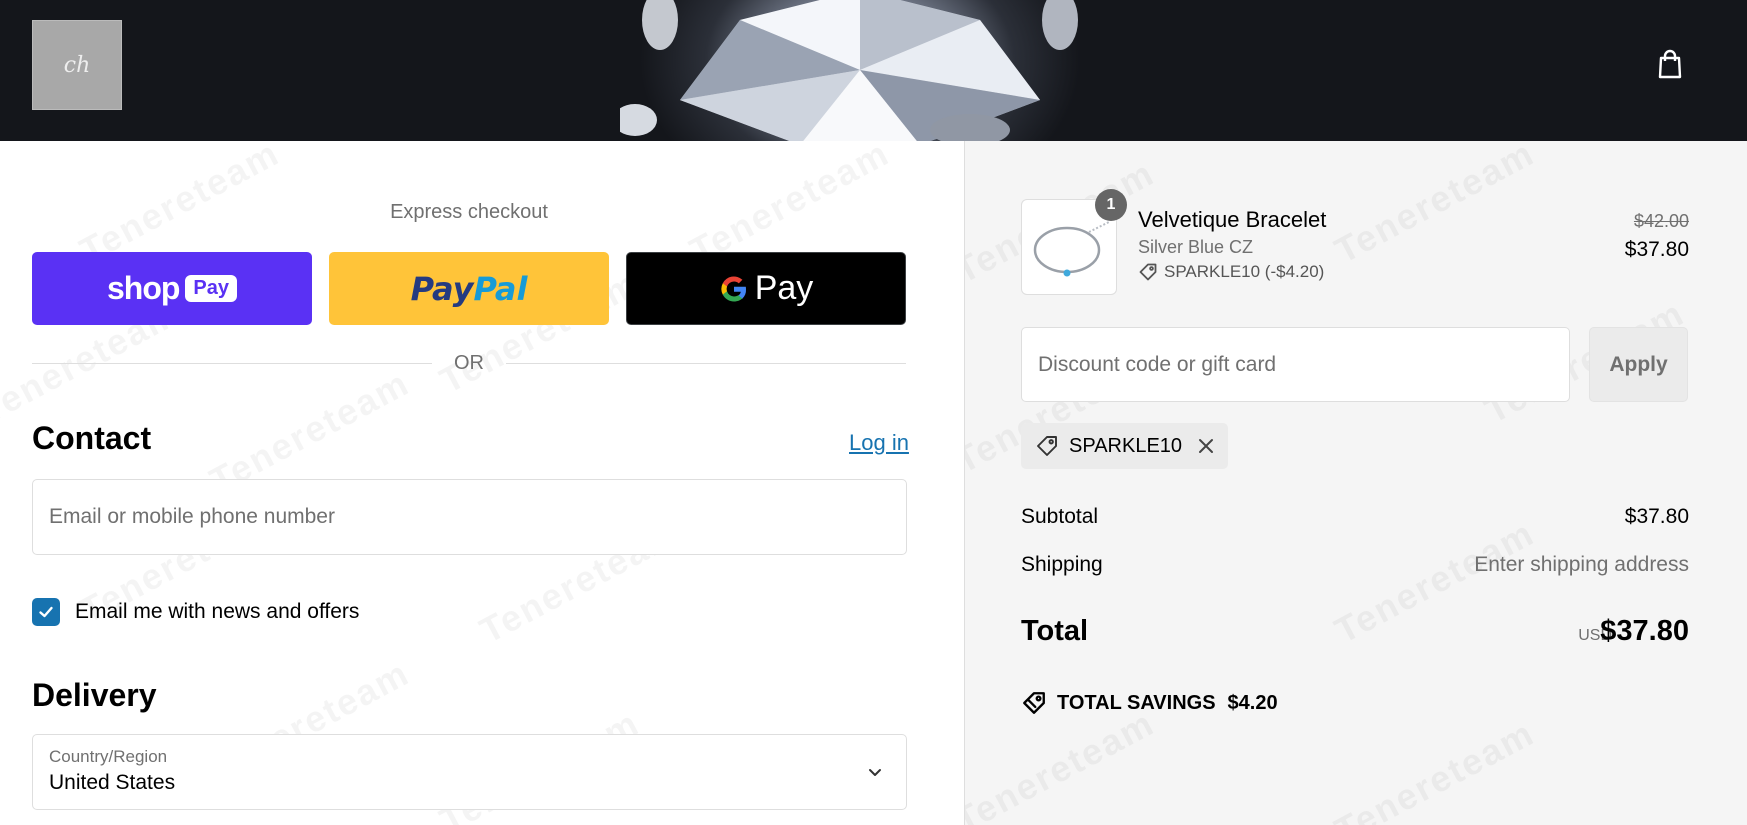 The width and height of the screenshot is (1747, 825). I want to click on google-pay-button: Pay, so click(766, 288).